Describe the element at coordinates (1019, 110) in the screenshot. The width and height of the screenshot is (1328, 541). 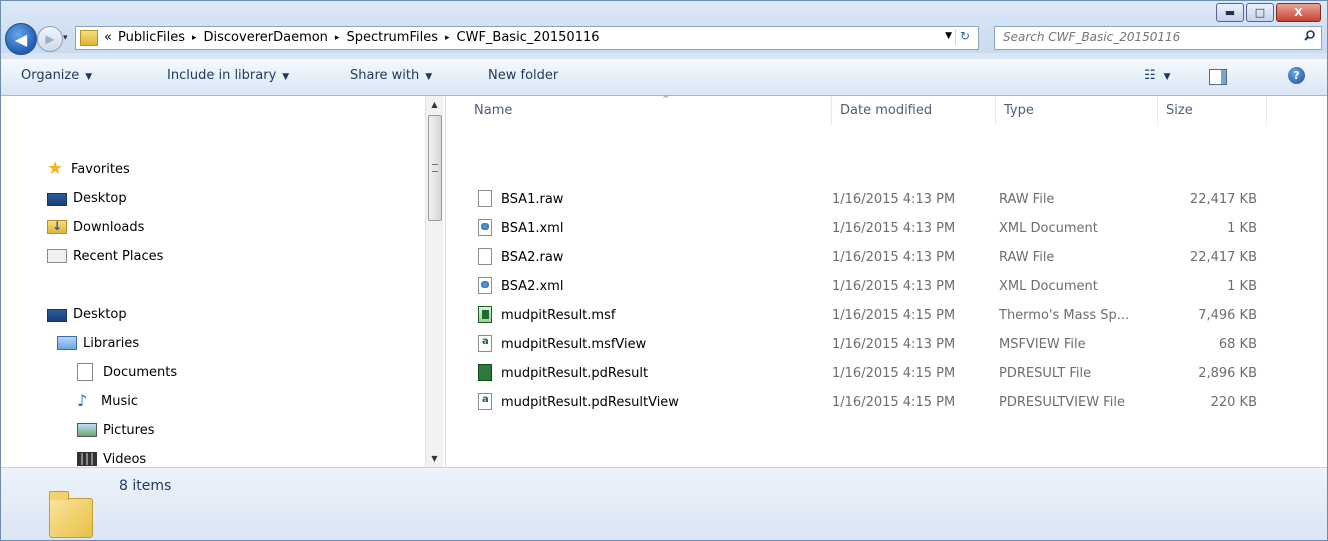
I see `column-header-label: Type` at that location.